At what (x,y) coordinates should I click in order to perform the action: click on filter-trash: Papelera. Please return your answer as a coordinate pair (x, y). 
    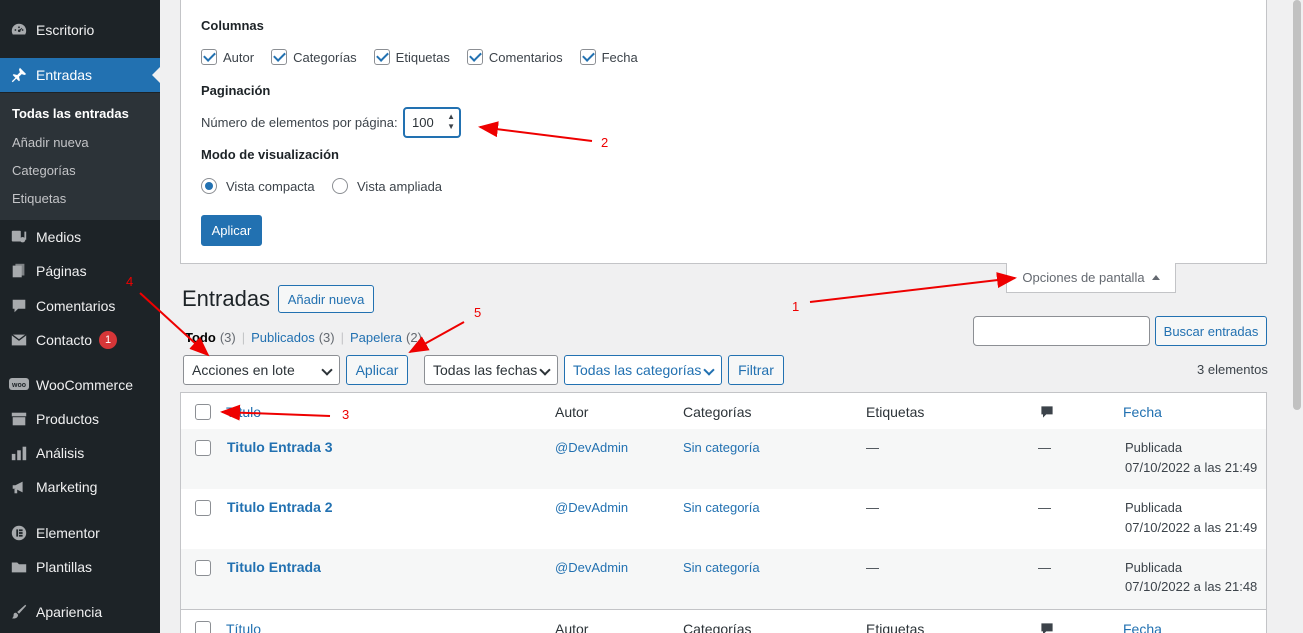
    Looking at the image, I should click on (376, 337).